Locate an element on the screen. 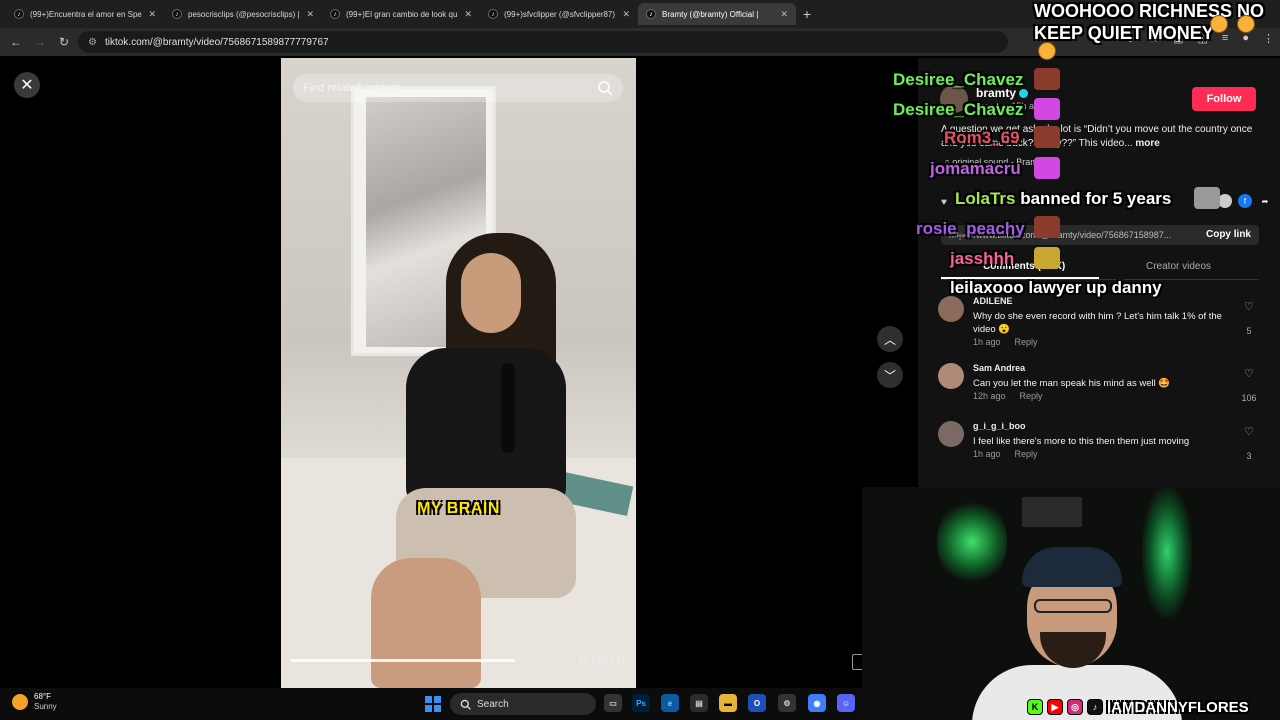  share-emoji-icon is located at coordinates (1225, 201).